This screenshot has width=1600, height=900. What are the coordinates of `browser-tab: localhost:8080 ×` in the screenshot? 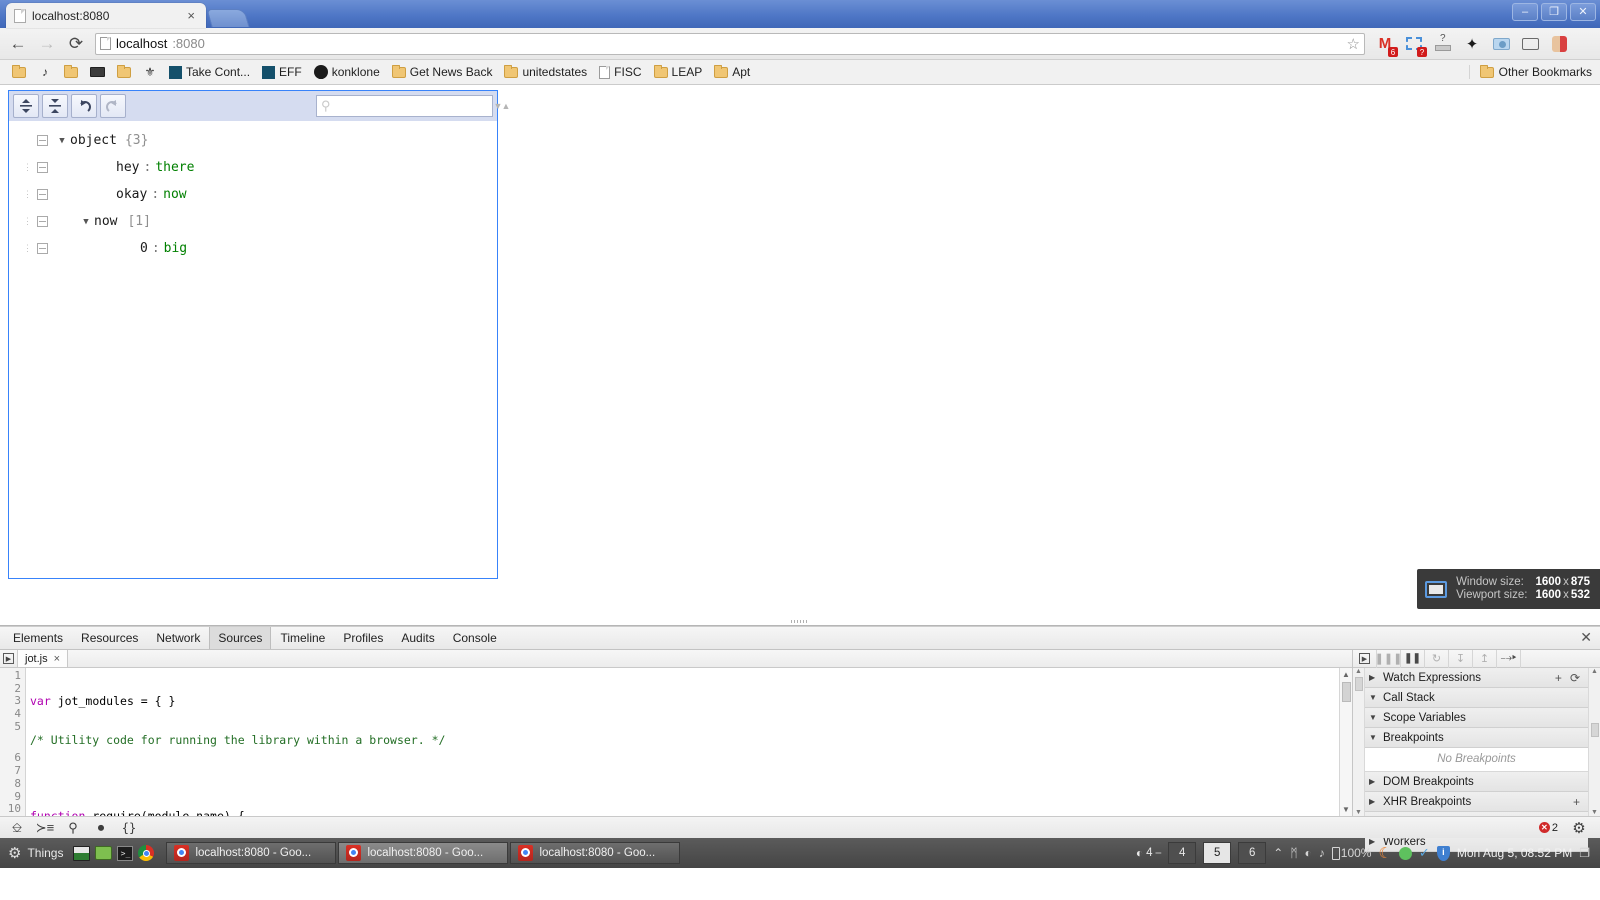 It's located at (106, 15).